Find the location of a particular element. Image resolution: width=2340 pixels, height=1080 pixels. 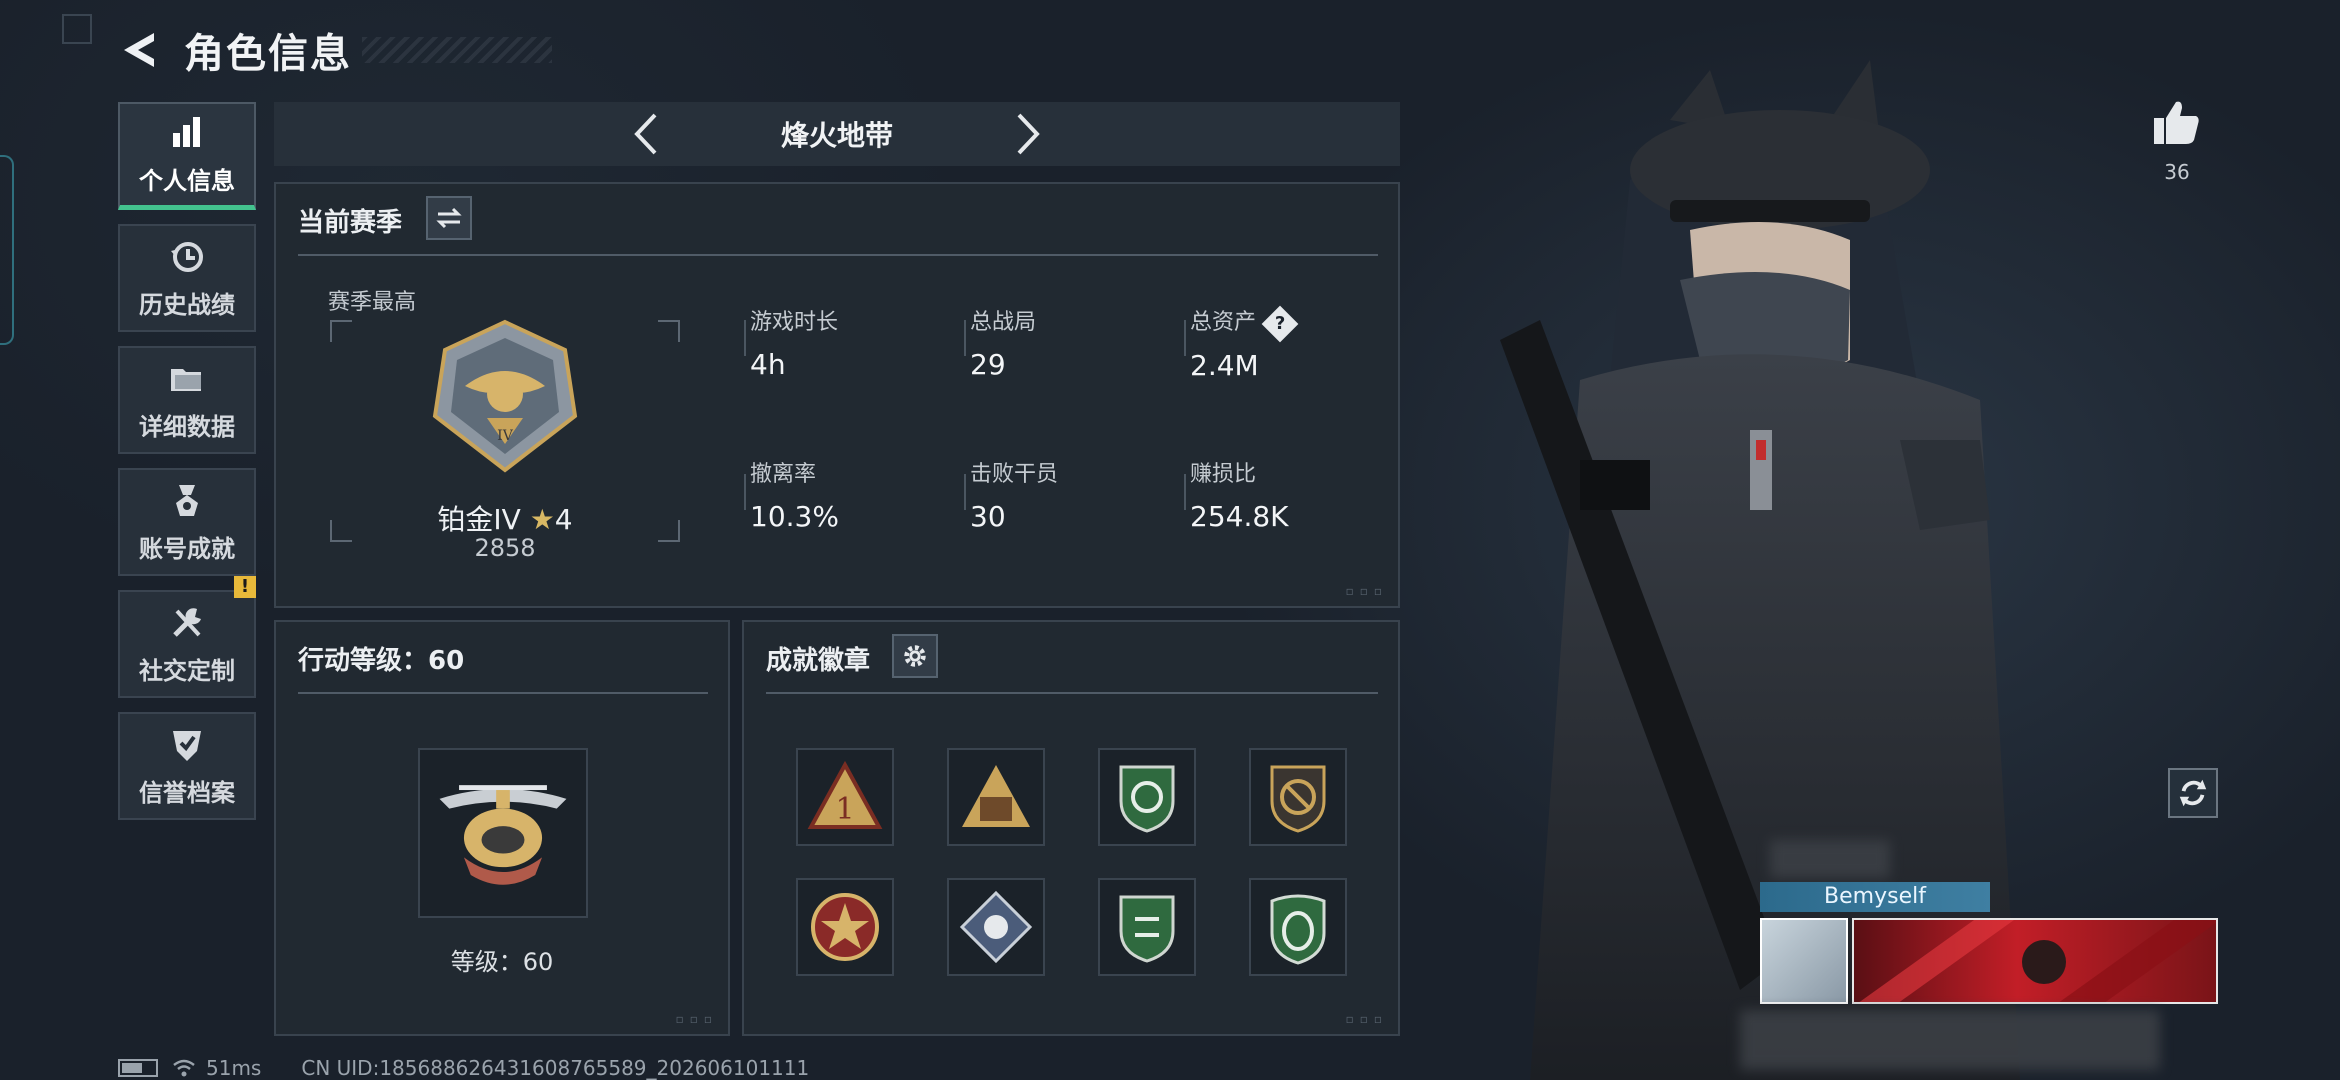

stat-value: 4h is located at coordinates (768, 364).